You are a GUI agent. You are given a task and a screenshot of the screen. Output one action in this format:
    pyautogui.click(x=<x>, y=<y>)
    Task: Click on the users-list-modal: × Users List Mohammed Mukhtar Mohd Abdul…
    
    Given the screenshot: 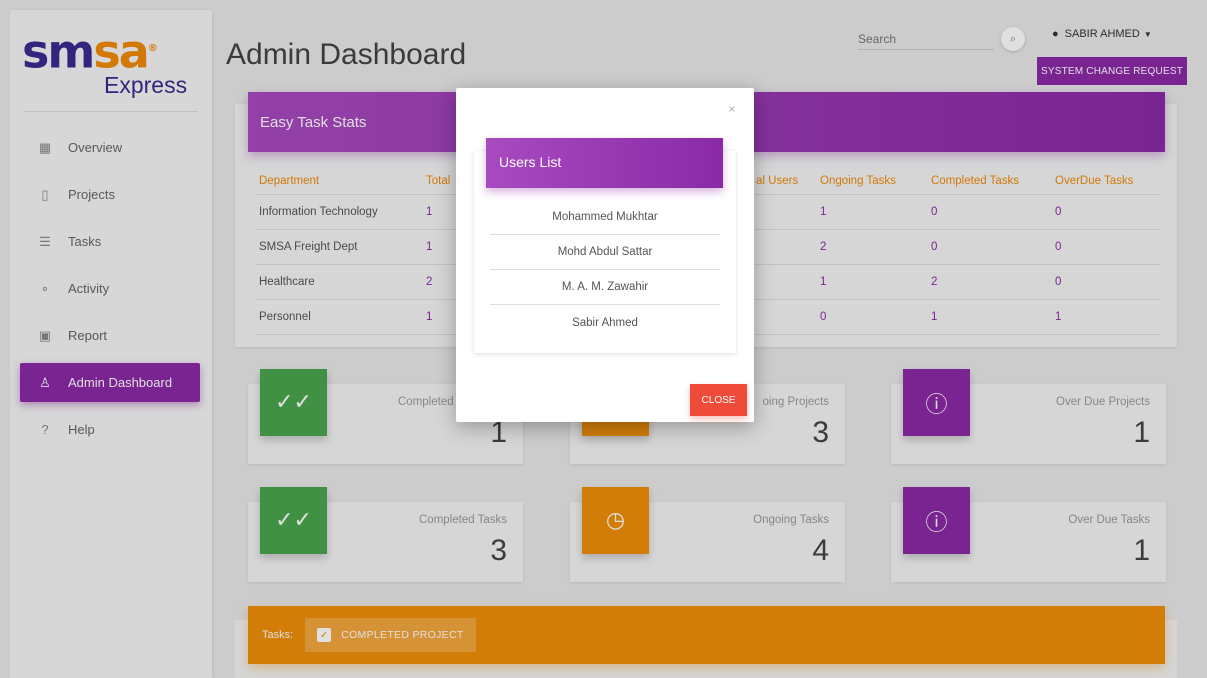 What is the action you would take?
    pyautogui.click(x=605, y=255)
    